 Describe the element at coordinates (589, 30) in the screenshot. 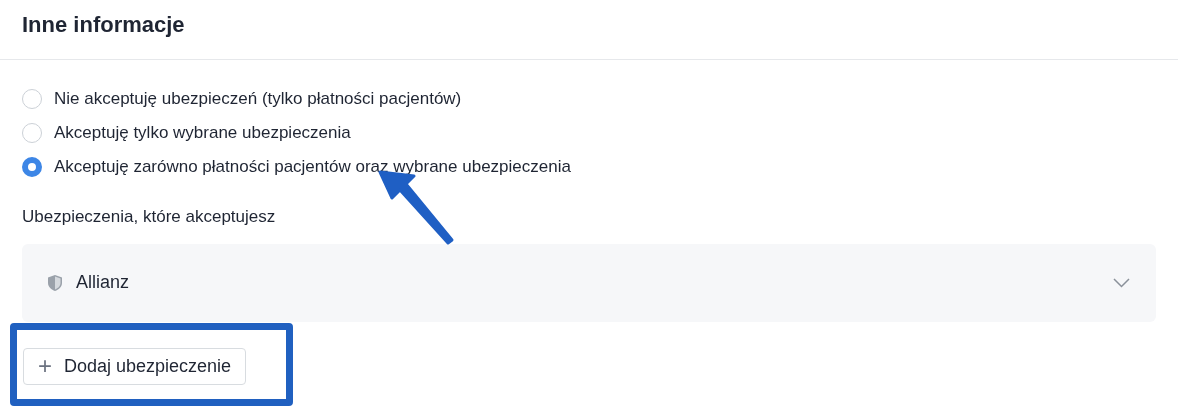

I see `section-title: Inne informacje` at that location.